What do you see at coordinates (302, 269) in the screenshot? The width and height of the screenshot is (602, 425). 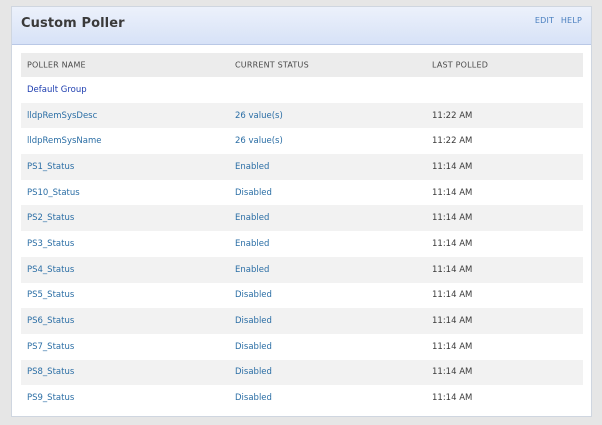 I see `table-row: PS4_Status Enabled 11:14 AM` at bounding box center [302, 269].